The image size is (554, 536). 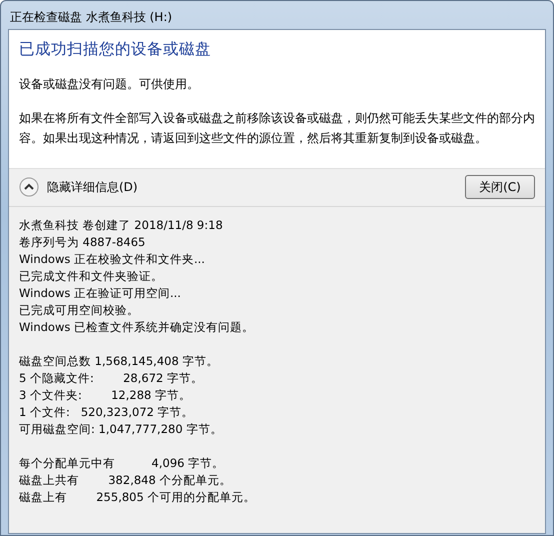 I want to click on details-line: 磁盘空间总数 1,568,145,408 字节。, so click(x=118, y=361).